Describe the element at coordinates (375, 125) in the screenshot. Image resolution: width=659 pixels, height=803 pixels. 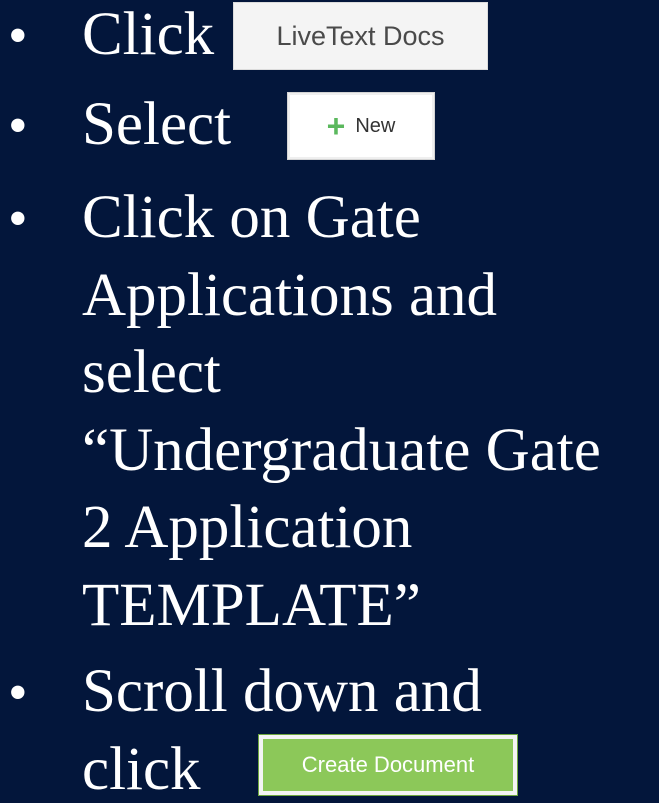
I see `new-label: New` at that location.